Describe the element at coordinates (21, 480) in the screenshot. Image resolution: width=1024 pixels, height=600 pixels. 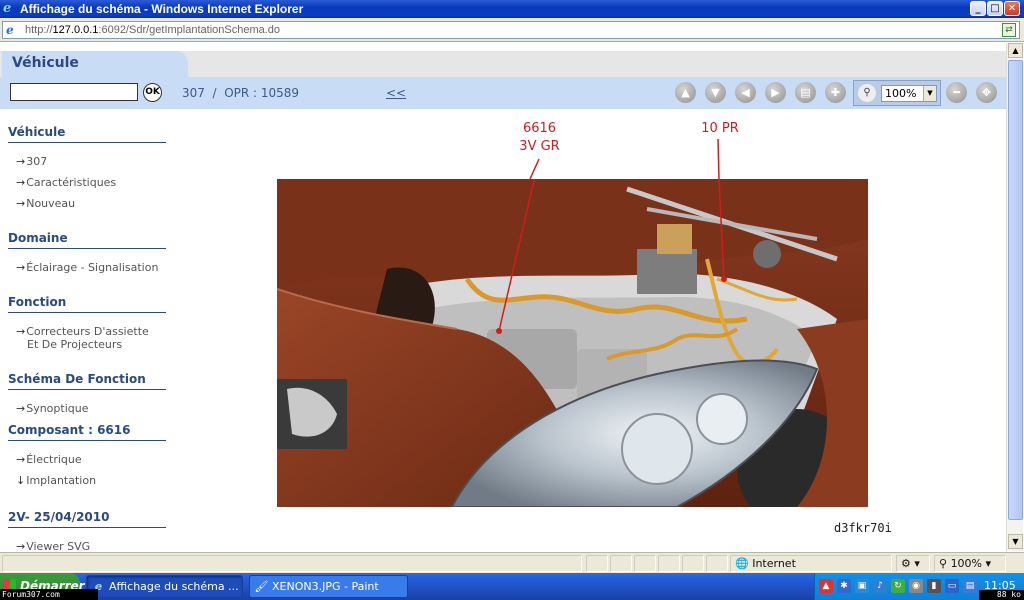
I see `arrow-down-icon: ↓` at that location.